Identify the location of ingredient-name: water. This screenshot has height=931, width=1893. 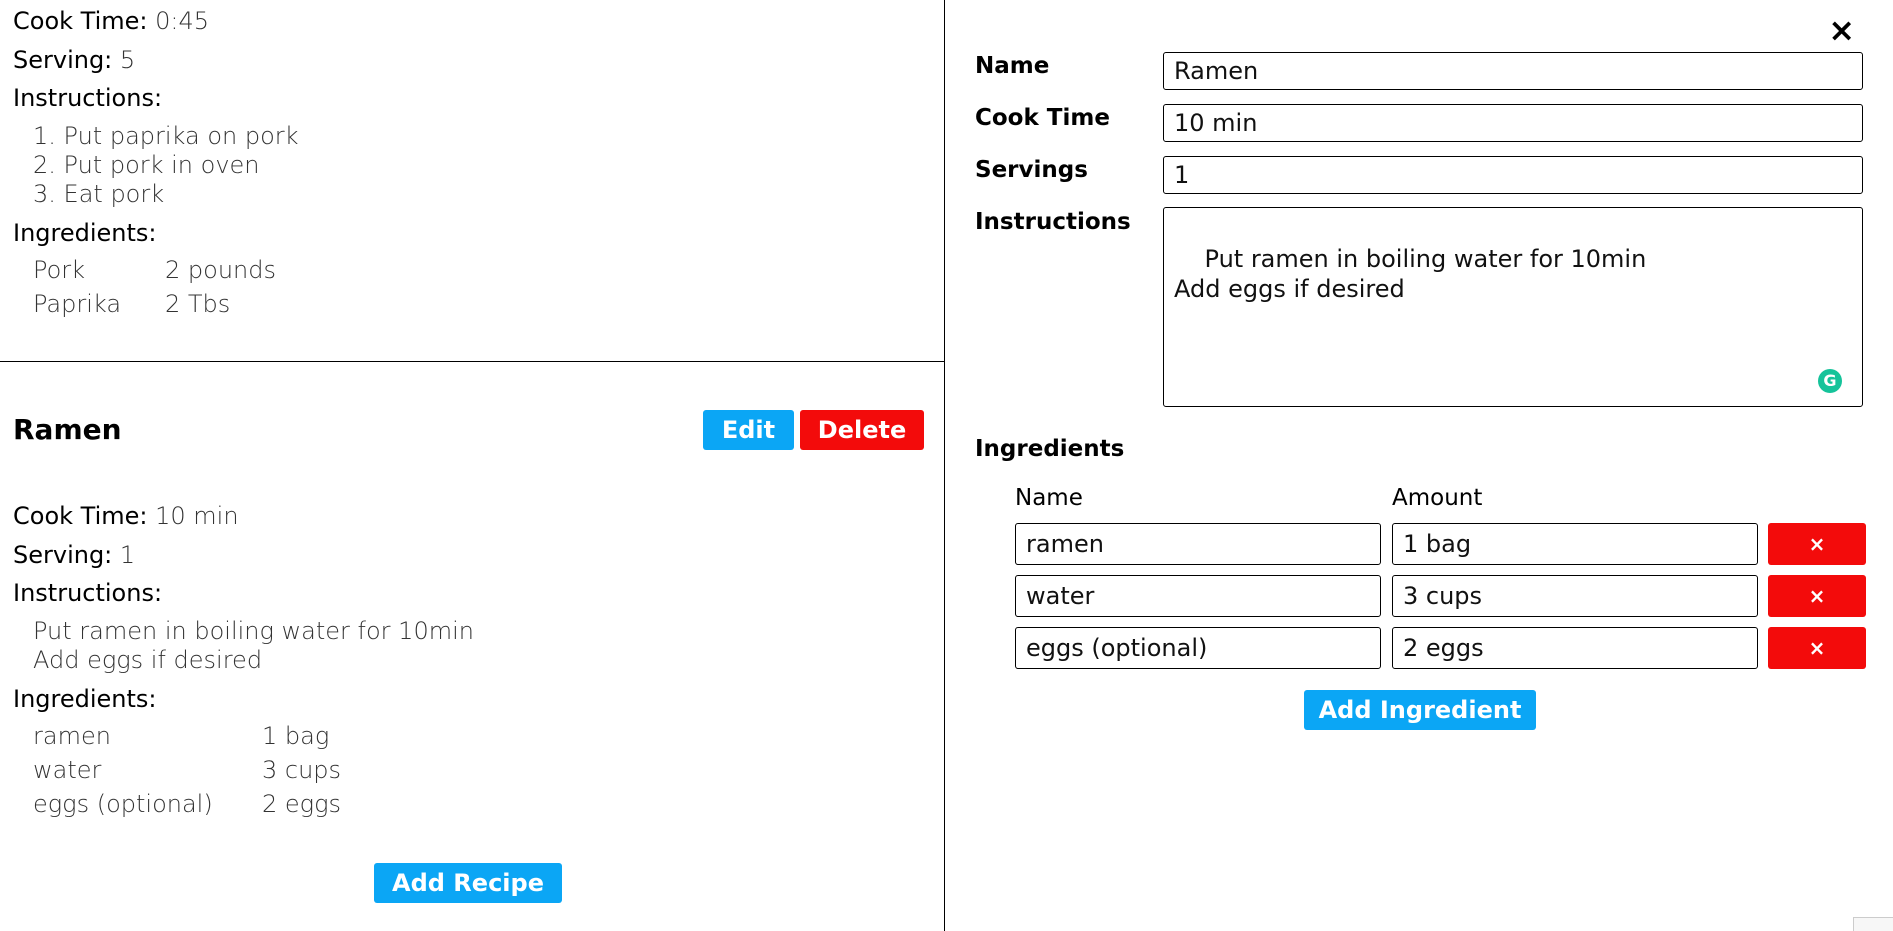
(67, 770).